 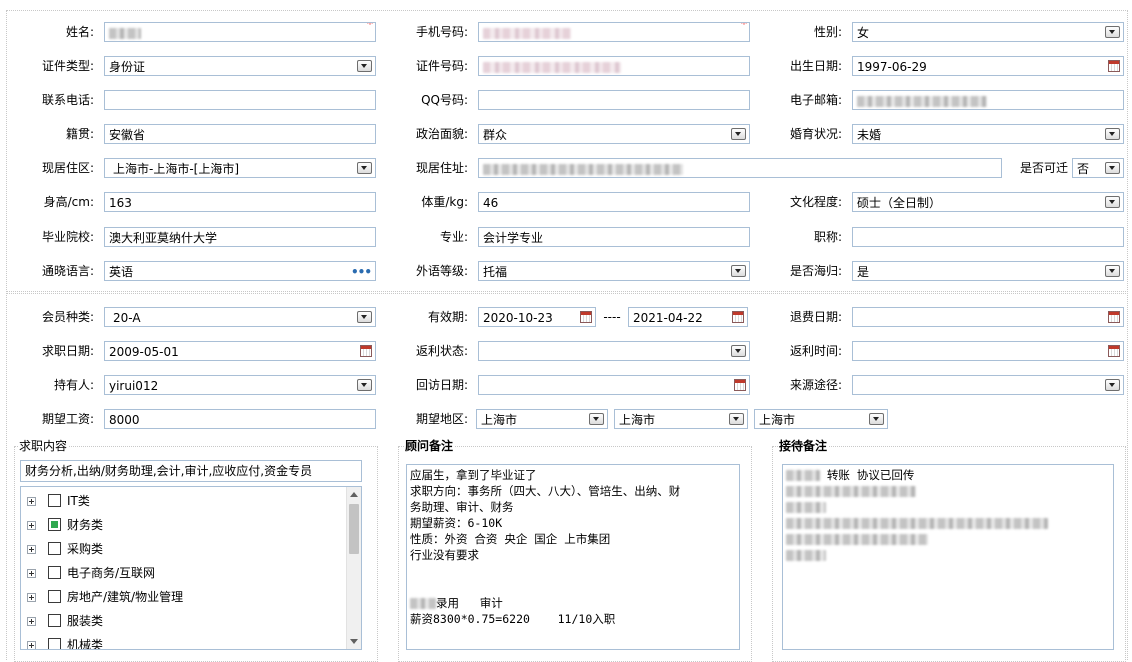 I want to click on region-district-select: 上海市, so click(x=821, y=419).